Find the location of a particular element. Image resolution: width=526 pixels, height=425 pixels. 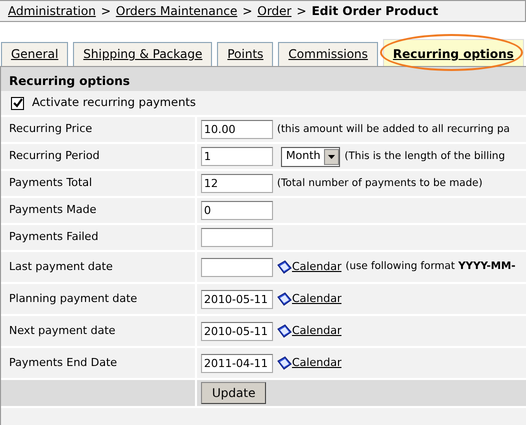

breadcrumb-link: Orders Maintenance is located at coordinates (177, 11).